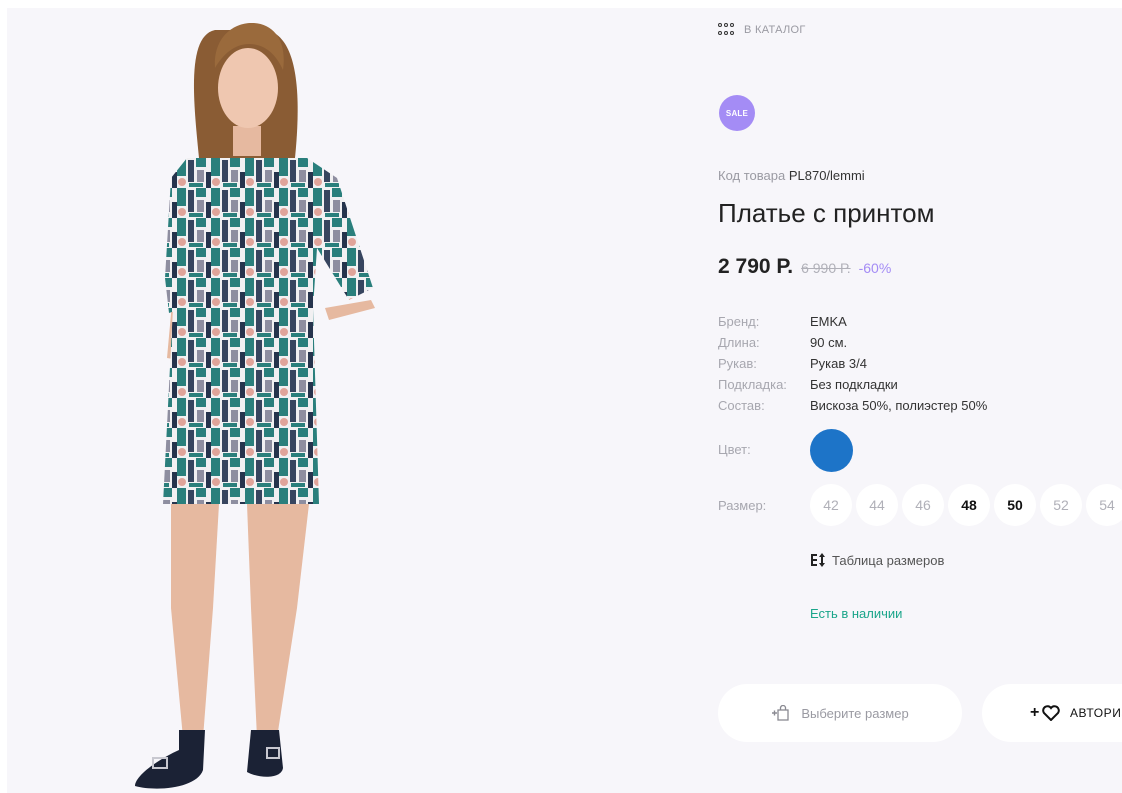  I want to click on size-table-link: Таблица размеров, so click(877, 560).